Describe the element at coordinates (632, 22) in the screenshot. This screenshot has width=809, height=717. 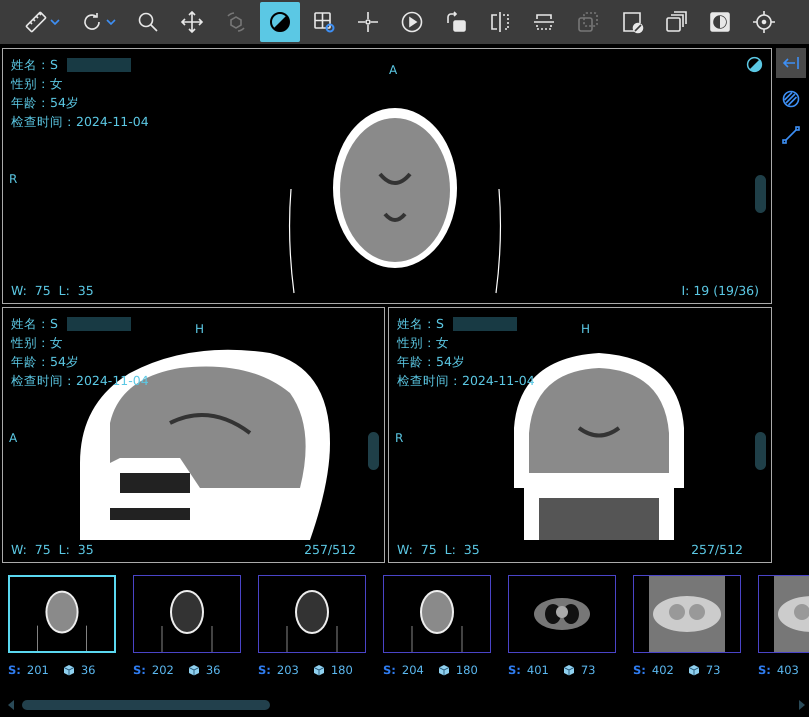
I see `square-contrast-icon` at that location.